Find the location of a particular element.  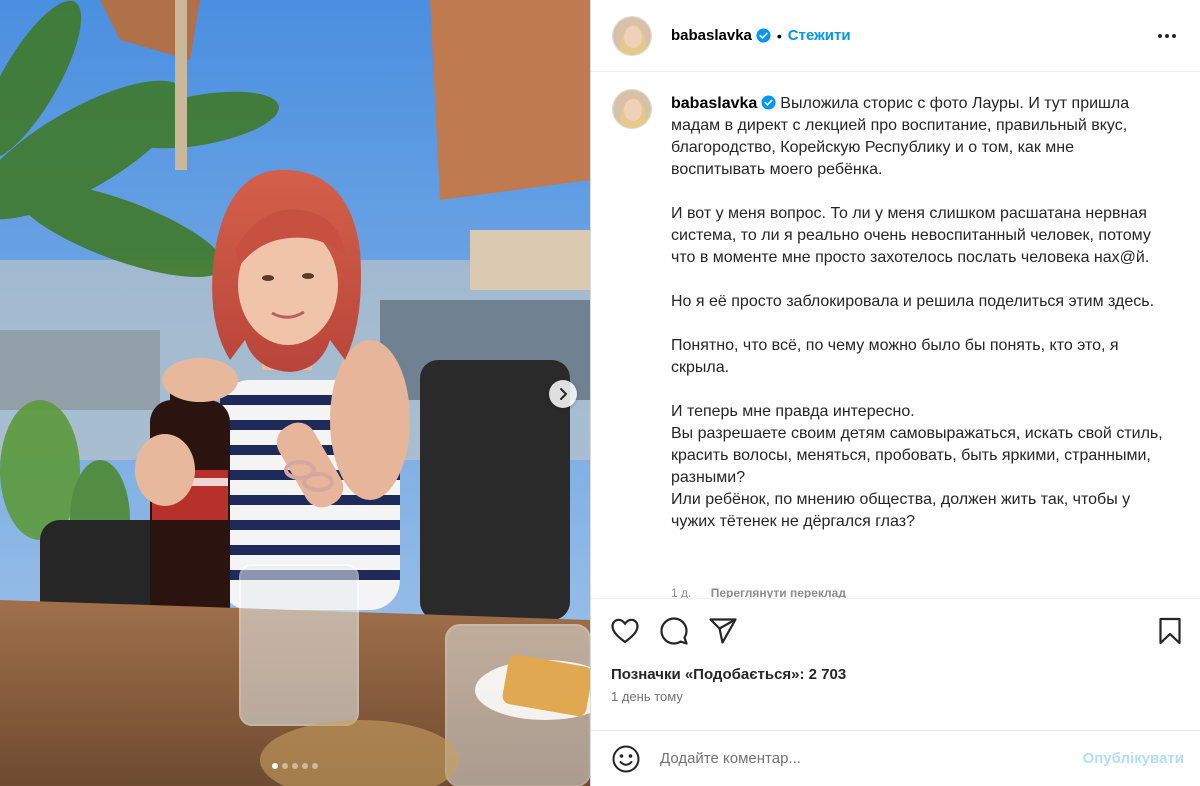

post-time: 1 день тому is located at coordinates (897, 696).